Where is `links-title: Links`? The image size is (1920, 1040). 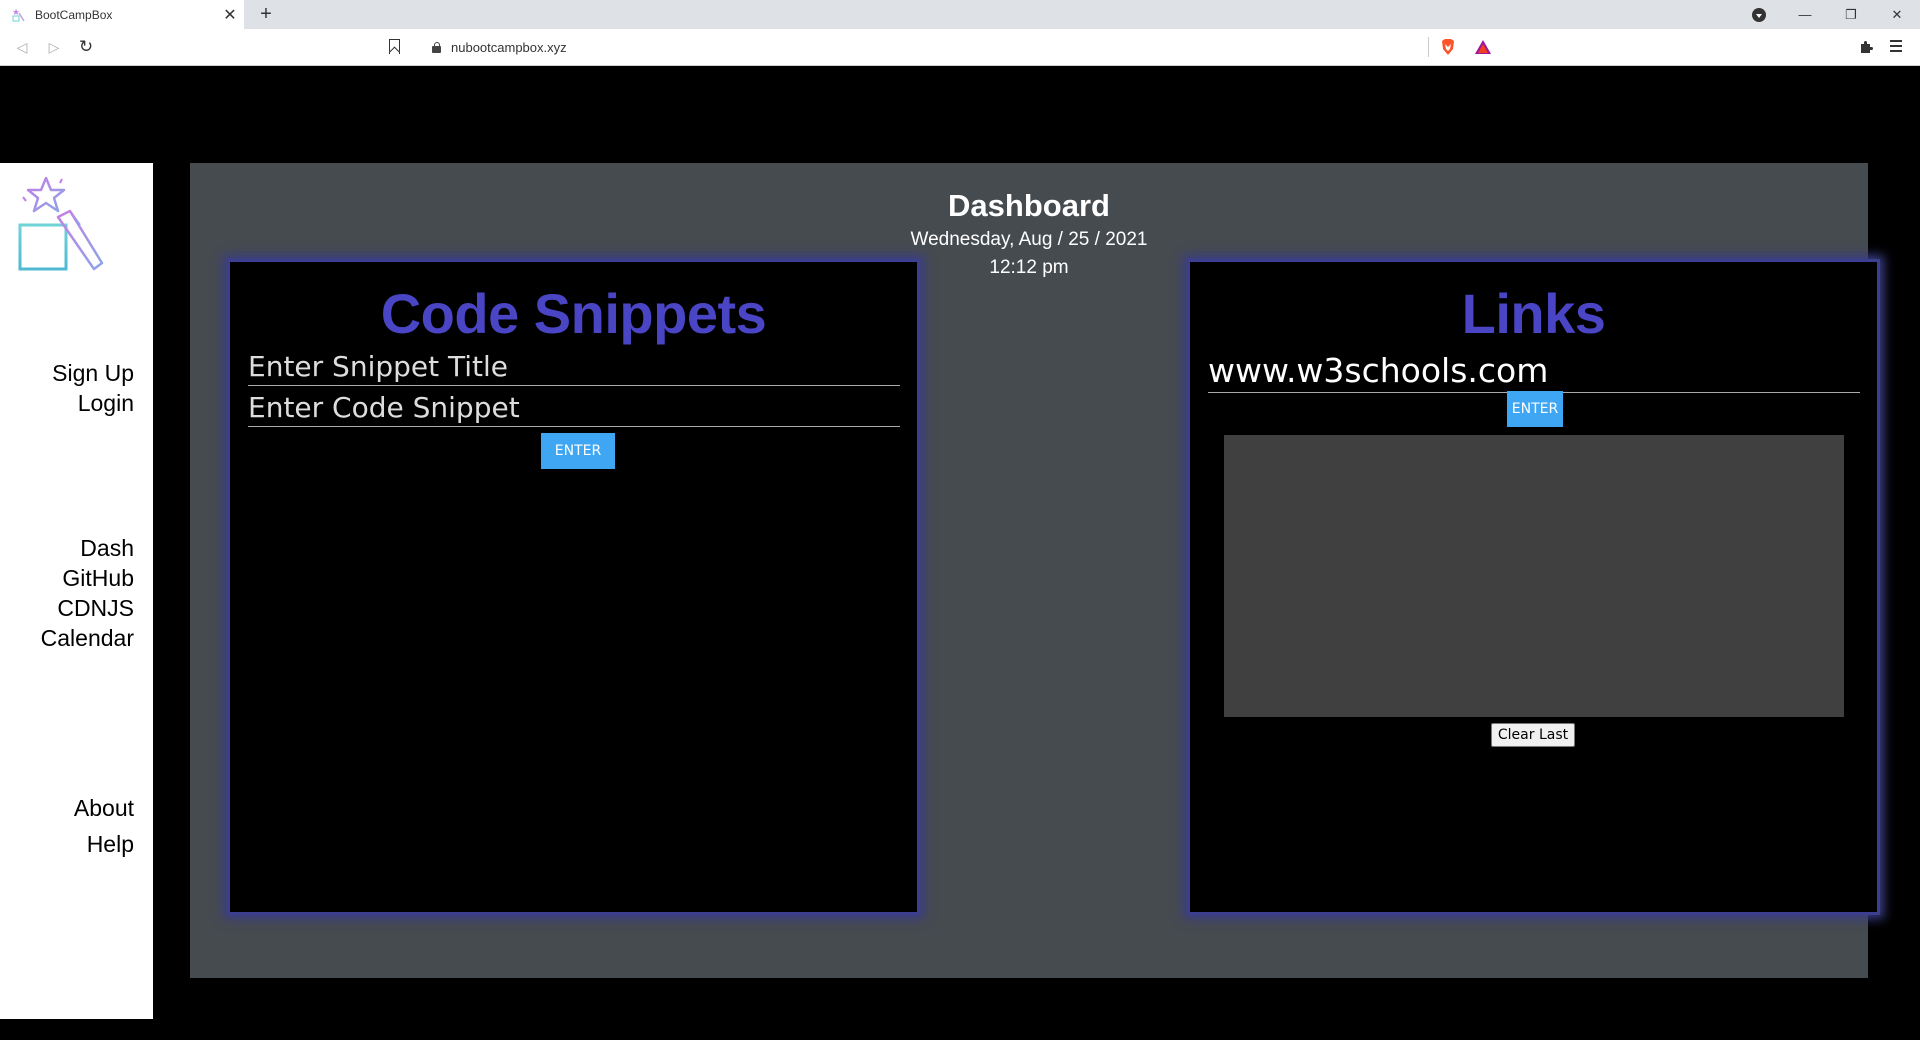
links-title: Links is located at coordinates (1533, 313).